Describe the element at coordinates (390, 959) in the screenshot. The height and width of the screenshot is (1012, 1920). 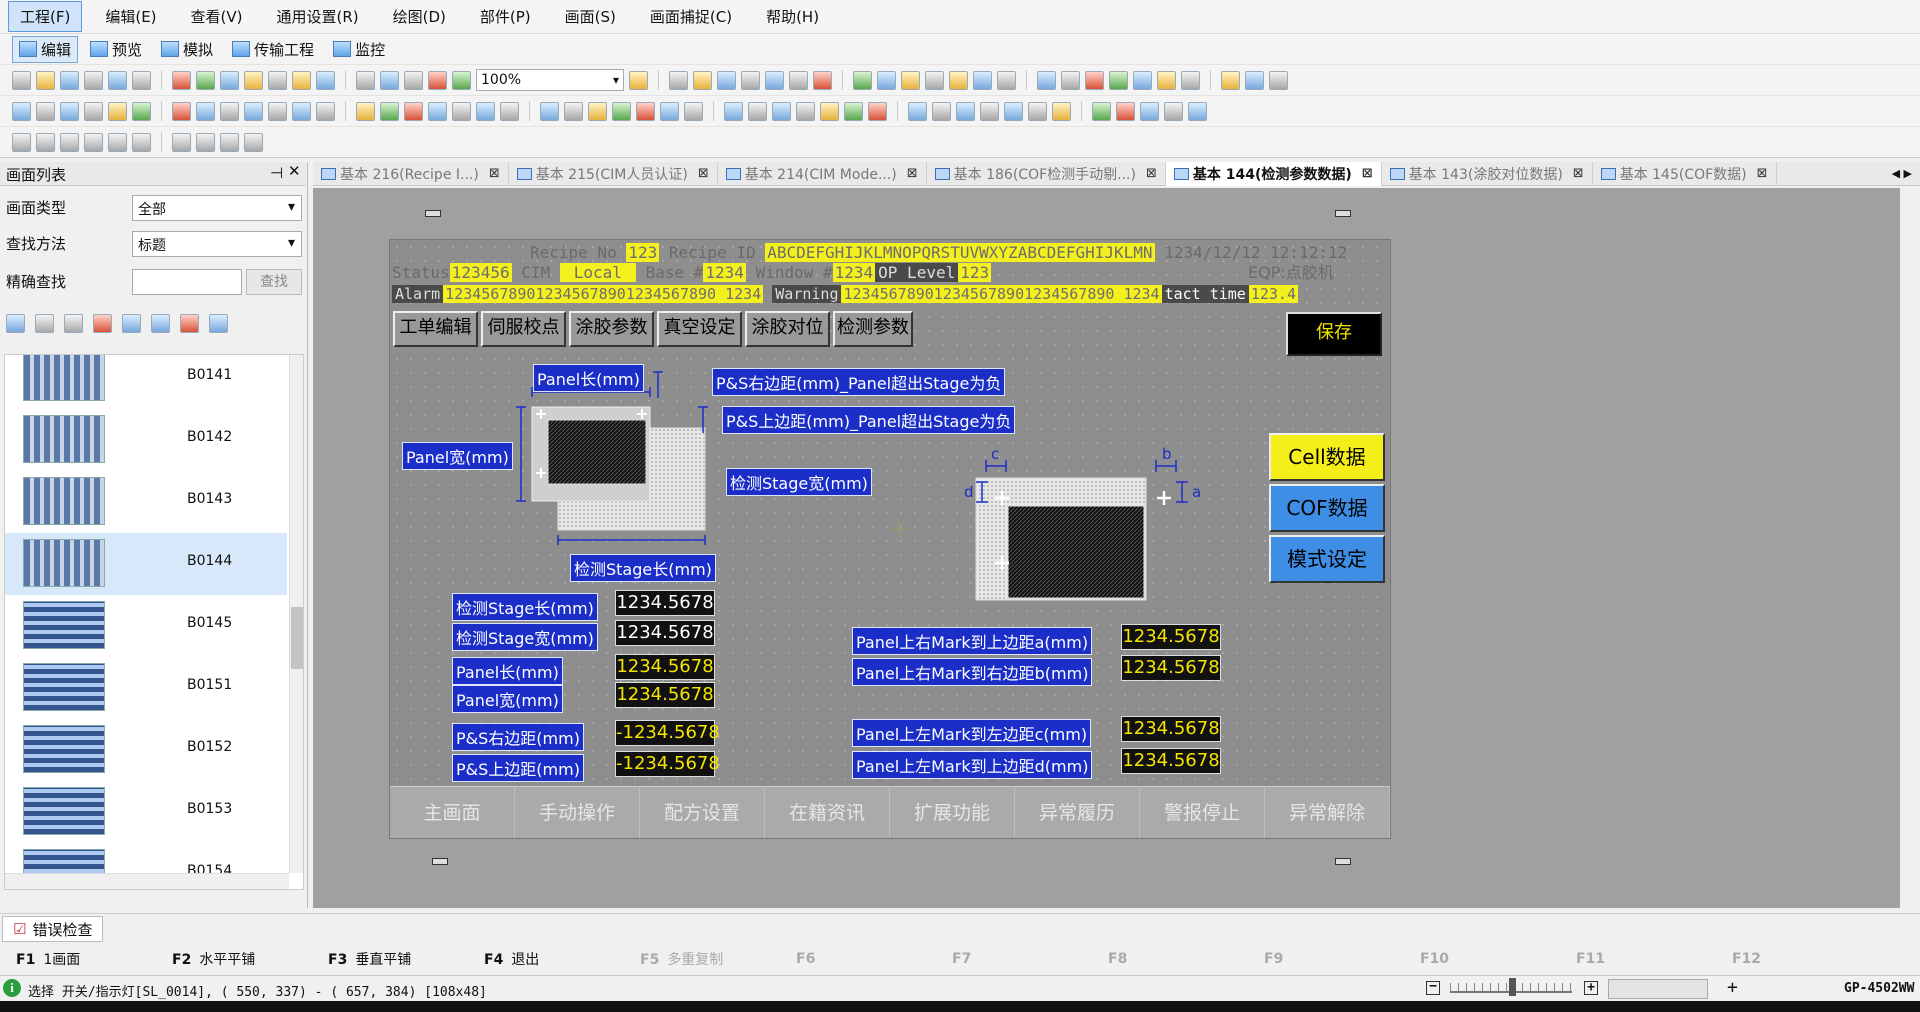
I see `function-key: F3 垂直平铺` at that location.